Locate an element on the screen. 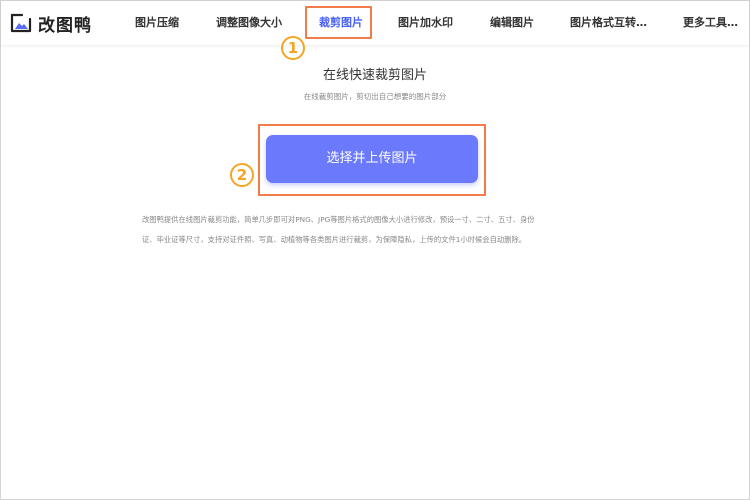 The image size is (750, 500). page-subtitle: 在线裁剪图片，剪切出自己想要的图片部分 is located at coordinates (375, 96).